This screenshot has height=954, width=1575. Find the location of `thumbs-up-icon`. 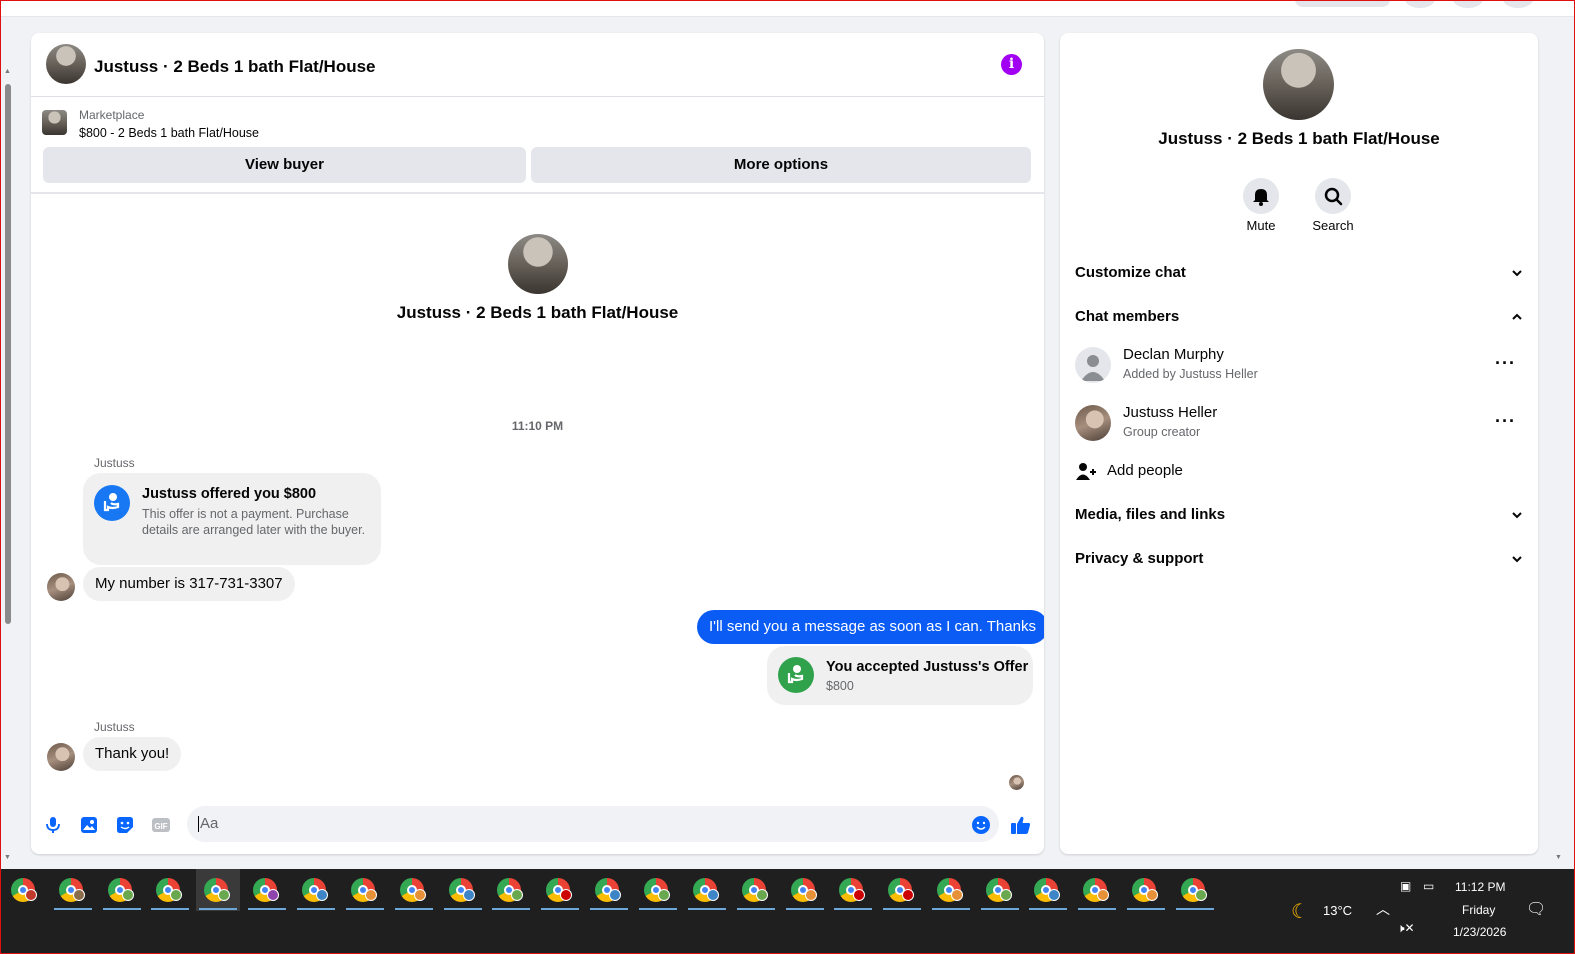

thumbs-up-icon is located at coordinates (1021, 825).